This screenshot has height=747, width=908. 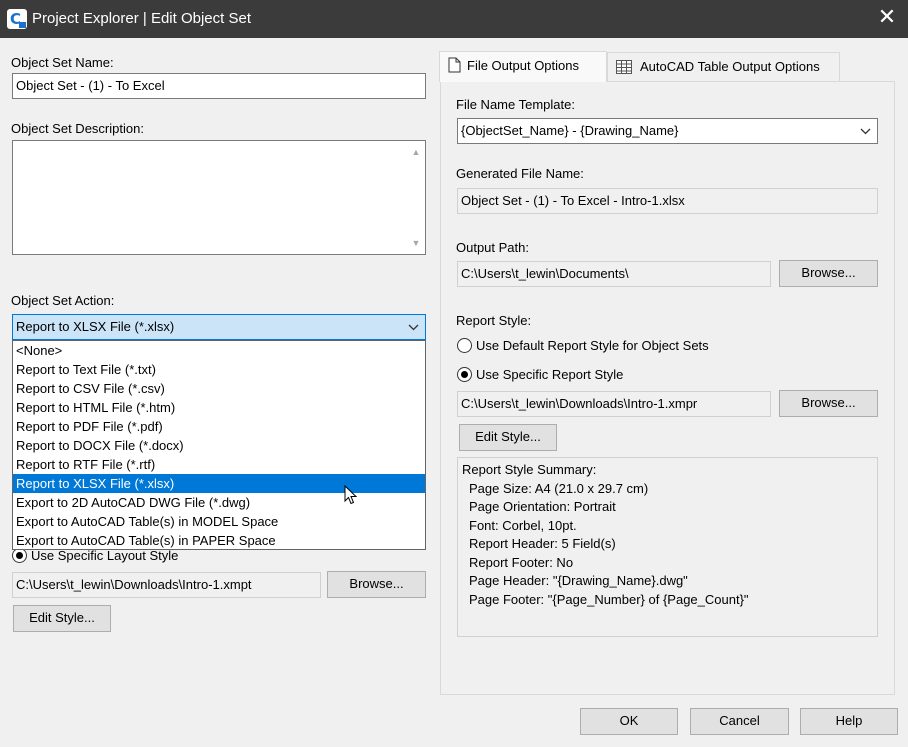 I want to click on dropdown-option: Report to XLSX File (*.xlsx), so click(x=219, y=483).